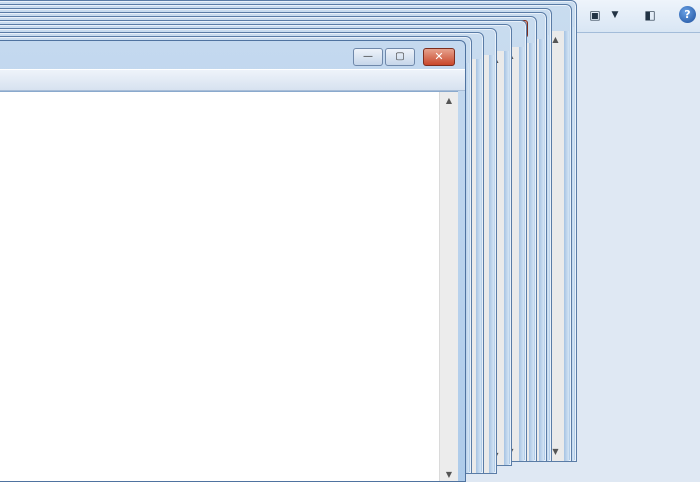 The width and height of the screenshot is (700, 482). Describe the element at coordinates (439, 57) in the screenshot. I see `close-button: ✕` at that location.